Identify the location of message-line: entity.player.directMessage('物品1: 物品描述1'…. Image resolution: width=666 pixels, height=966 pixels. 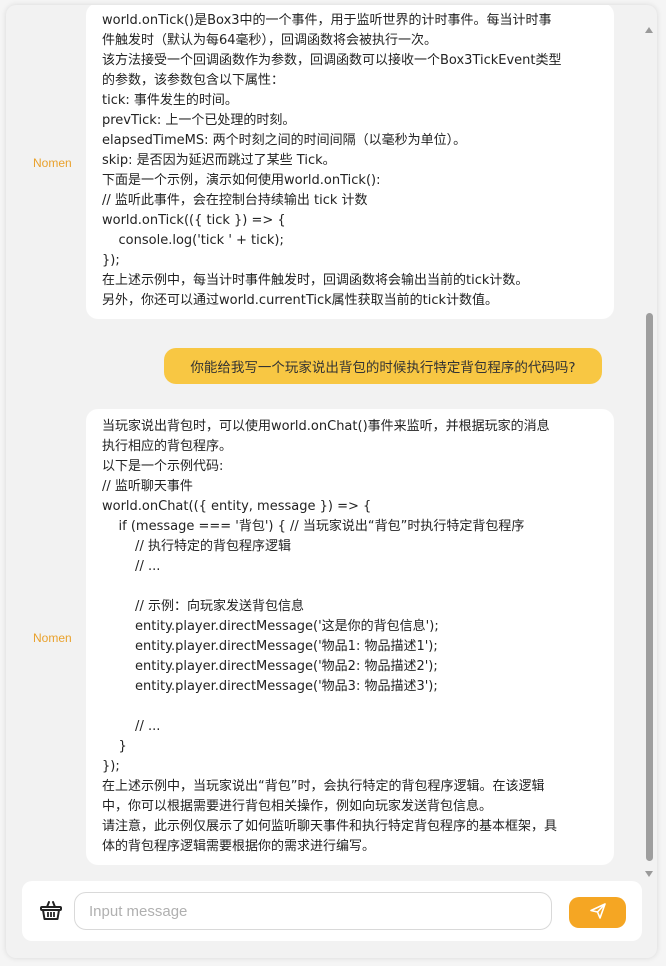
(270, 646).